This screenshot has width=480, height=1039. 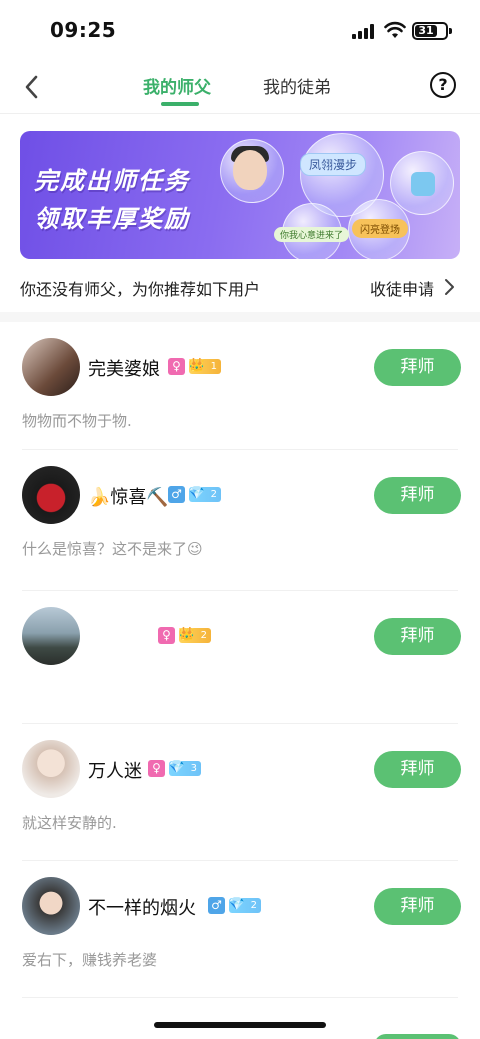 What do you see at coordinates (240, 88) in the screenshot?
I see `nav-bar: 我的师父 我的徒弟 ?` at bounding box center [240, 88].